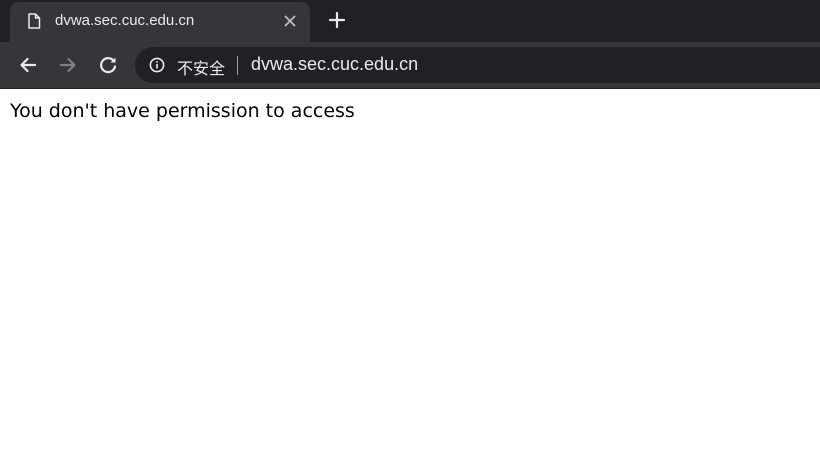 The image size is (820, 452). Describe the element at coordinates (68, 65) in the screenshot. I see `arrow-right-icon` at that location.